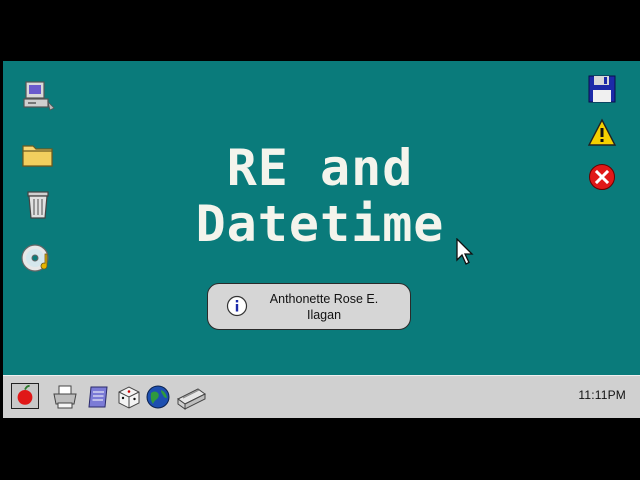  Describe the element at coordinates (324, 315) in the screenshot. I see `author-name-line-2: Ilagan` at that location.